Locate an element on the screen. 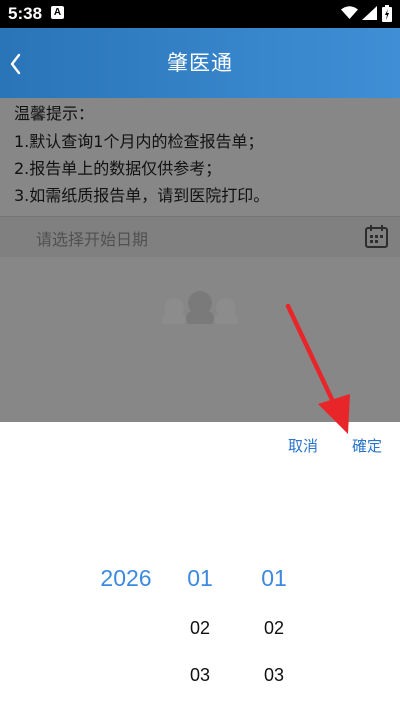 The height and width of the screenshot is (710, 400). month-selected: 01 is located at coordinates (200, 578).